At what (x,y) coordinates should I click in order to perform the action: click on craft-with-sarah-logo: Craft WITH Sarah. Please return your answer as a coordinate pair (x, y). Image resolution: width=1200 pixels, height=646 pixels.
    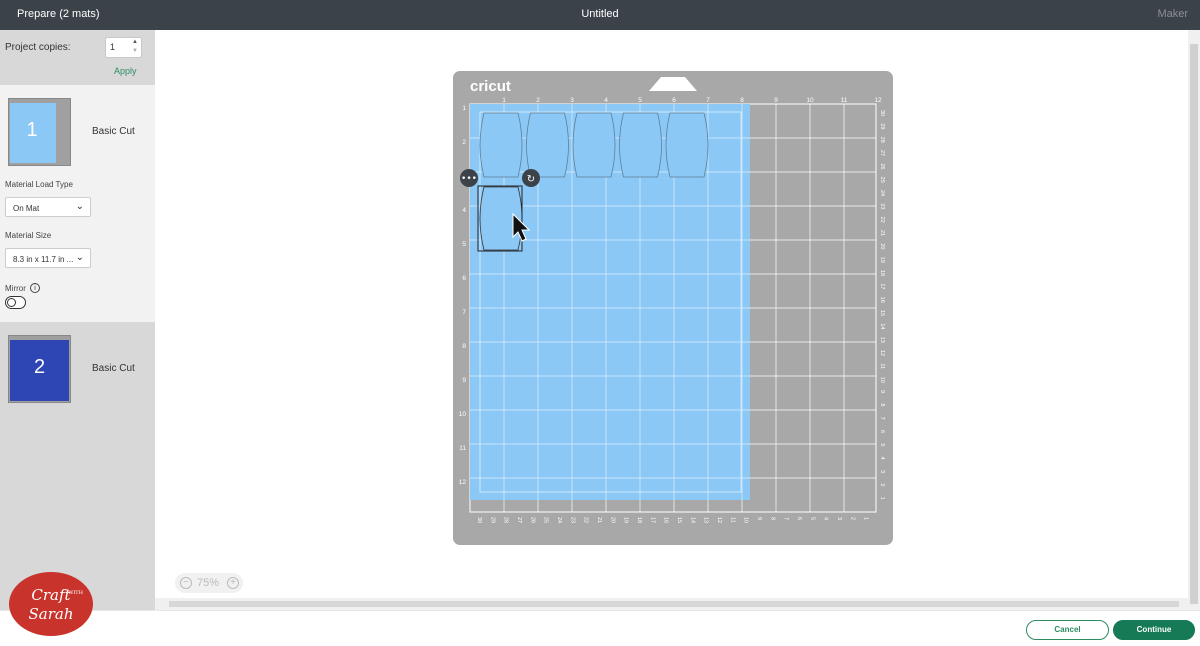
    Looking at the image, I should click on (51, 604).